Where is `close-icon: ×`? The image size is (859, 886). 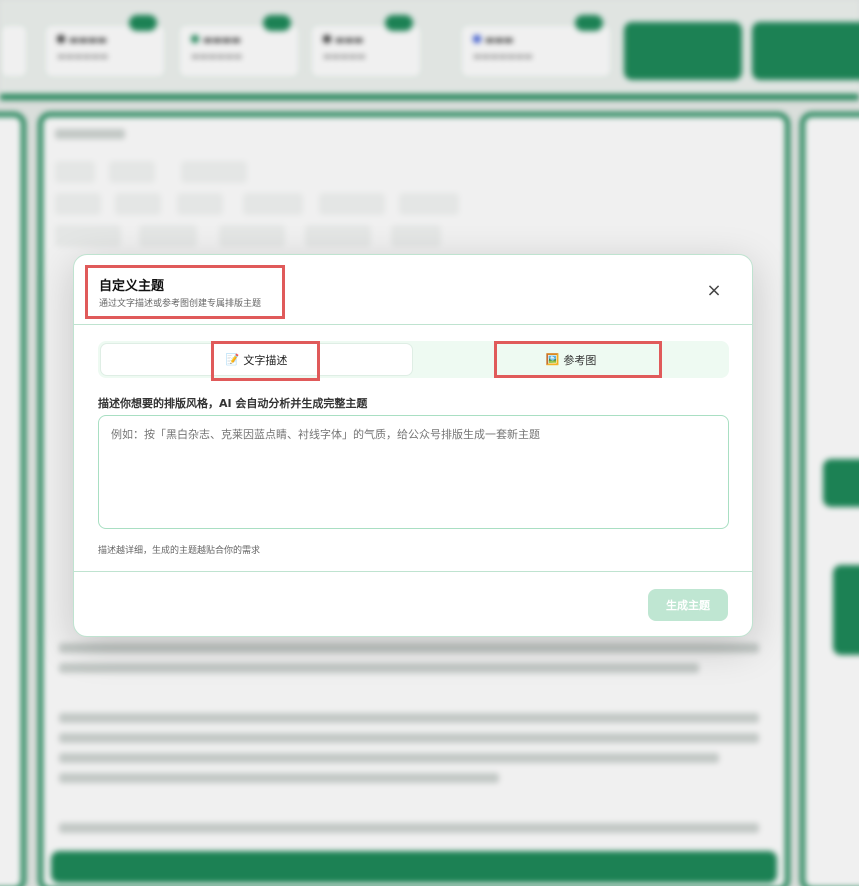
close-icon: × is located at coordinates (714, 291).